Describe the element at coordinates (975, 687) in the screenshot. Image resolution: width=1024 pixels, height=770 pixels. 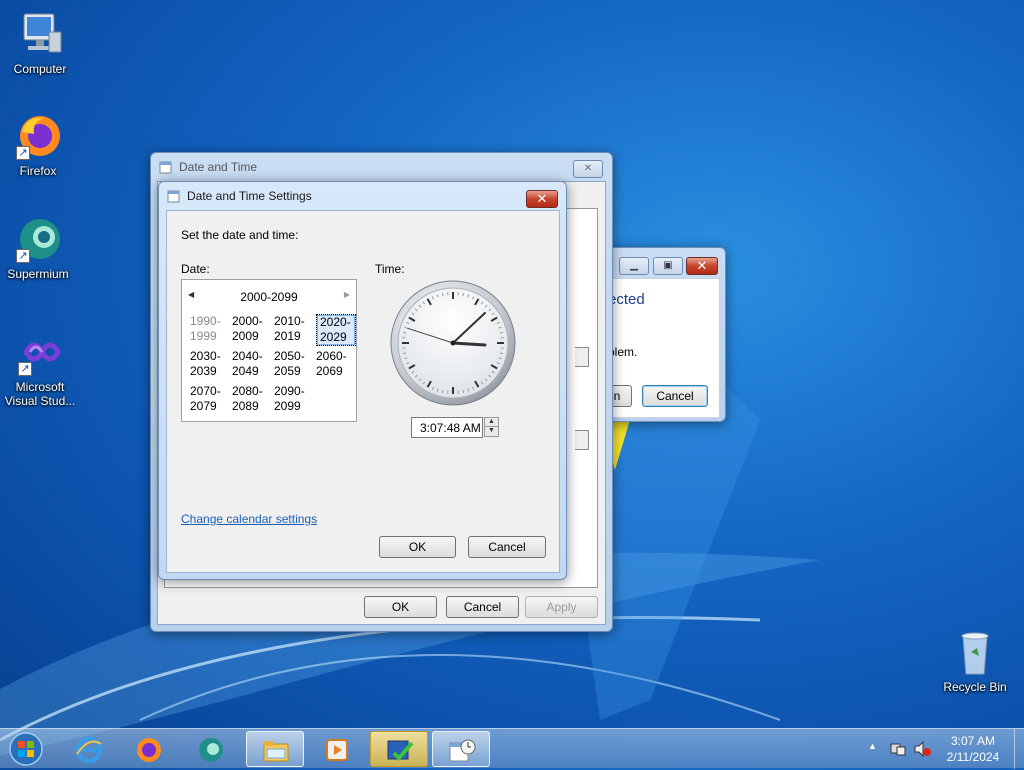
I see `desktop-icon-label: Recycle Bin` at that location.